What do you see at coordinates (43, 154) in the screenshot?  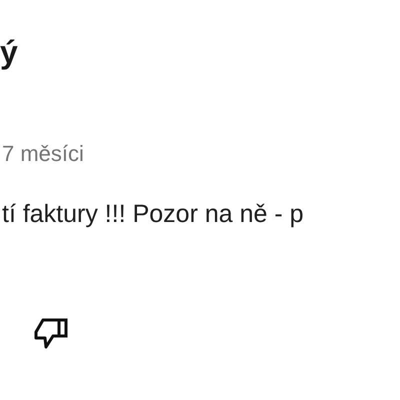 I see `review-date: 7 měsíci` at bounding box center [43, 154].